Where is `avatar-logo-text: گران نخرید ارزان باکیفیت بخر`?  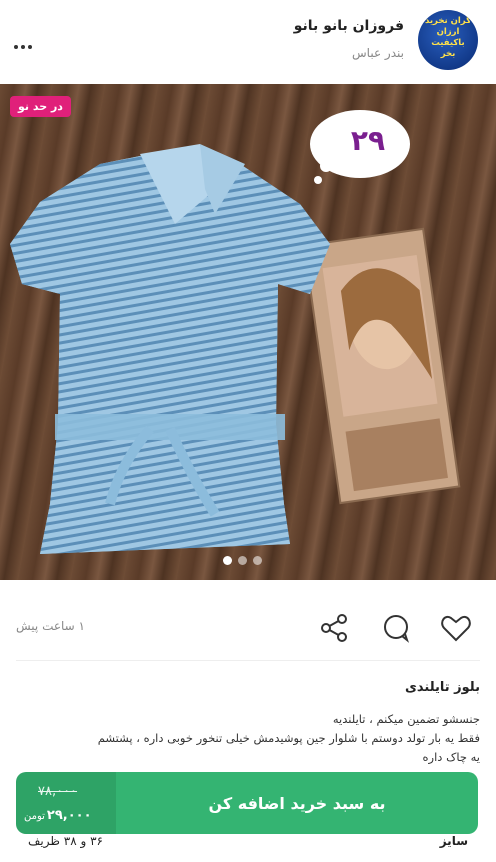
avatar-logo-text: گران نخرید ارزان باکیفیت بخر is located at coordinates (448, 37).